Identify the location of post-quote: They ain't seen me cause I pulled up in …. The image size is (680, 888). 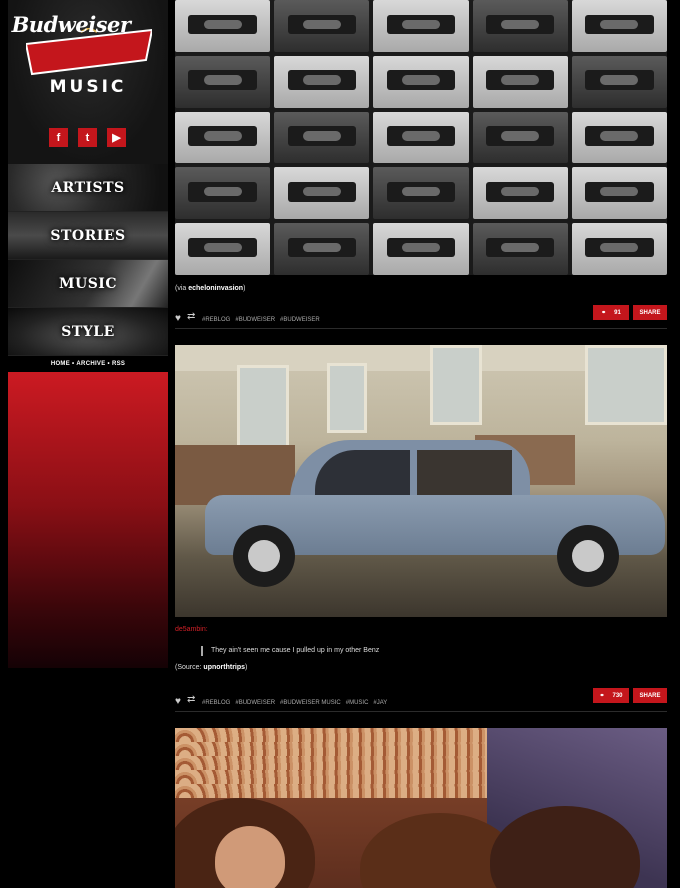
(434, 651).